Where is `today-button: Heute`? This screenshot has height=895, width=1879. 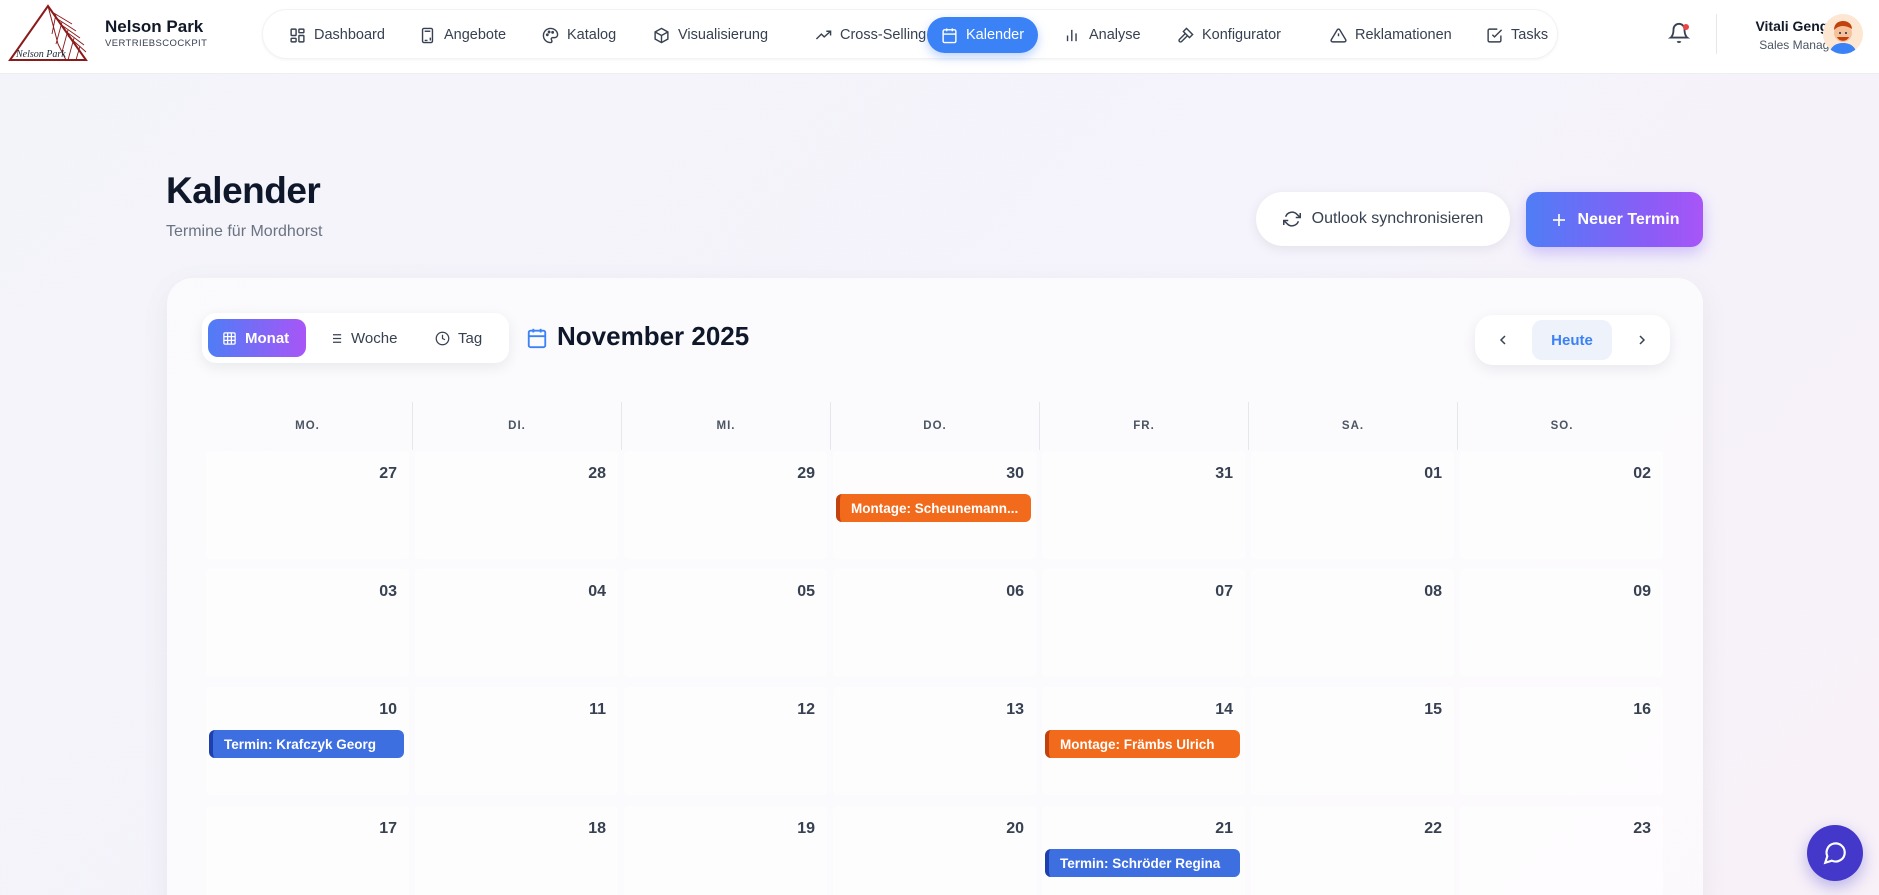
today-button: Heute is located at coordinates (1572, 340).